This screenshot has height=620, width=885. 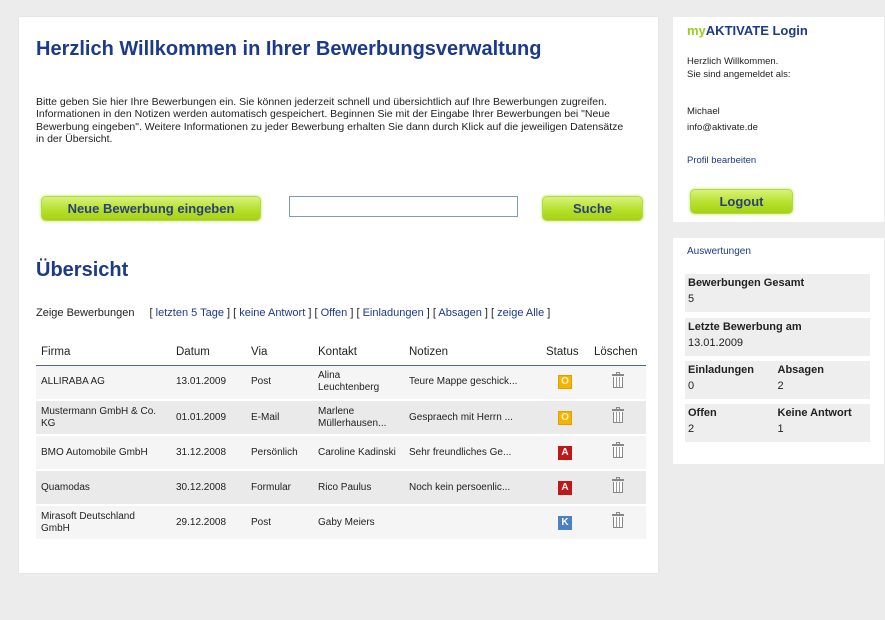 I want to click on stat-open-label: Offen, so click(x=702, y=413).